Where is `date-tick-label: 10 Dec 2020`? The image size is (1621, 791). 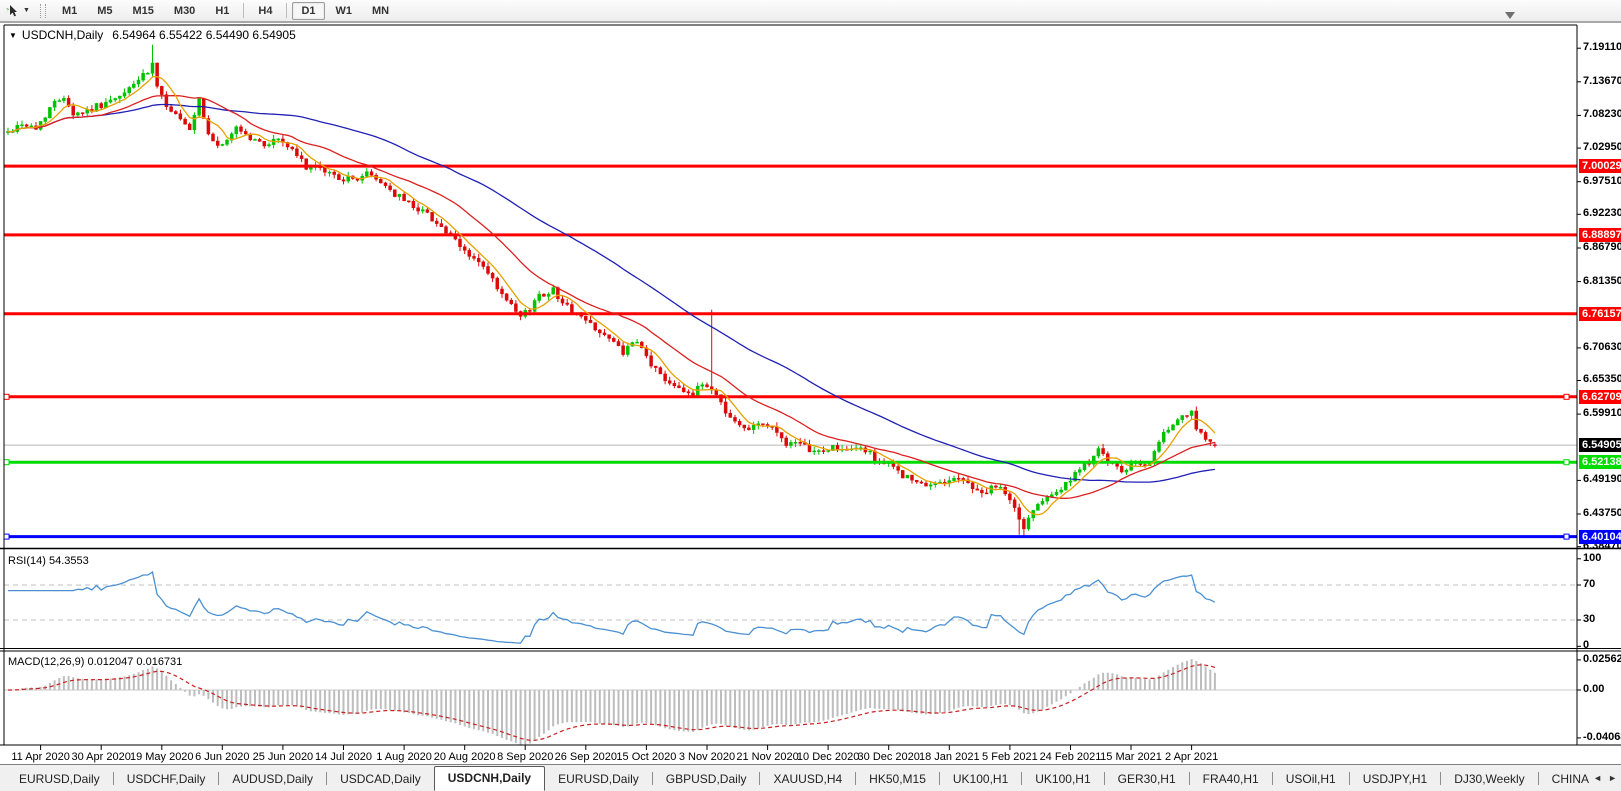 date-tick-label: 10 Dec 2020 is located at coordinates (828, 757).